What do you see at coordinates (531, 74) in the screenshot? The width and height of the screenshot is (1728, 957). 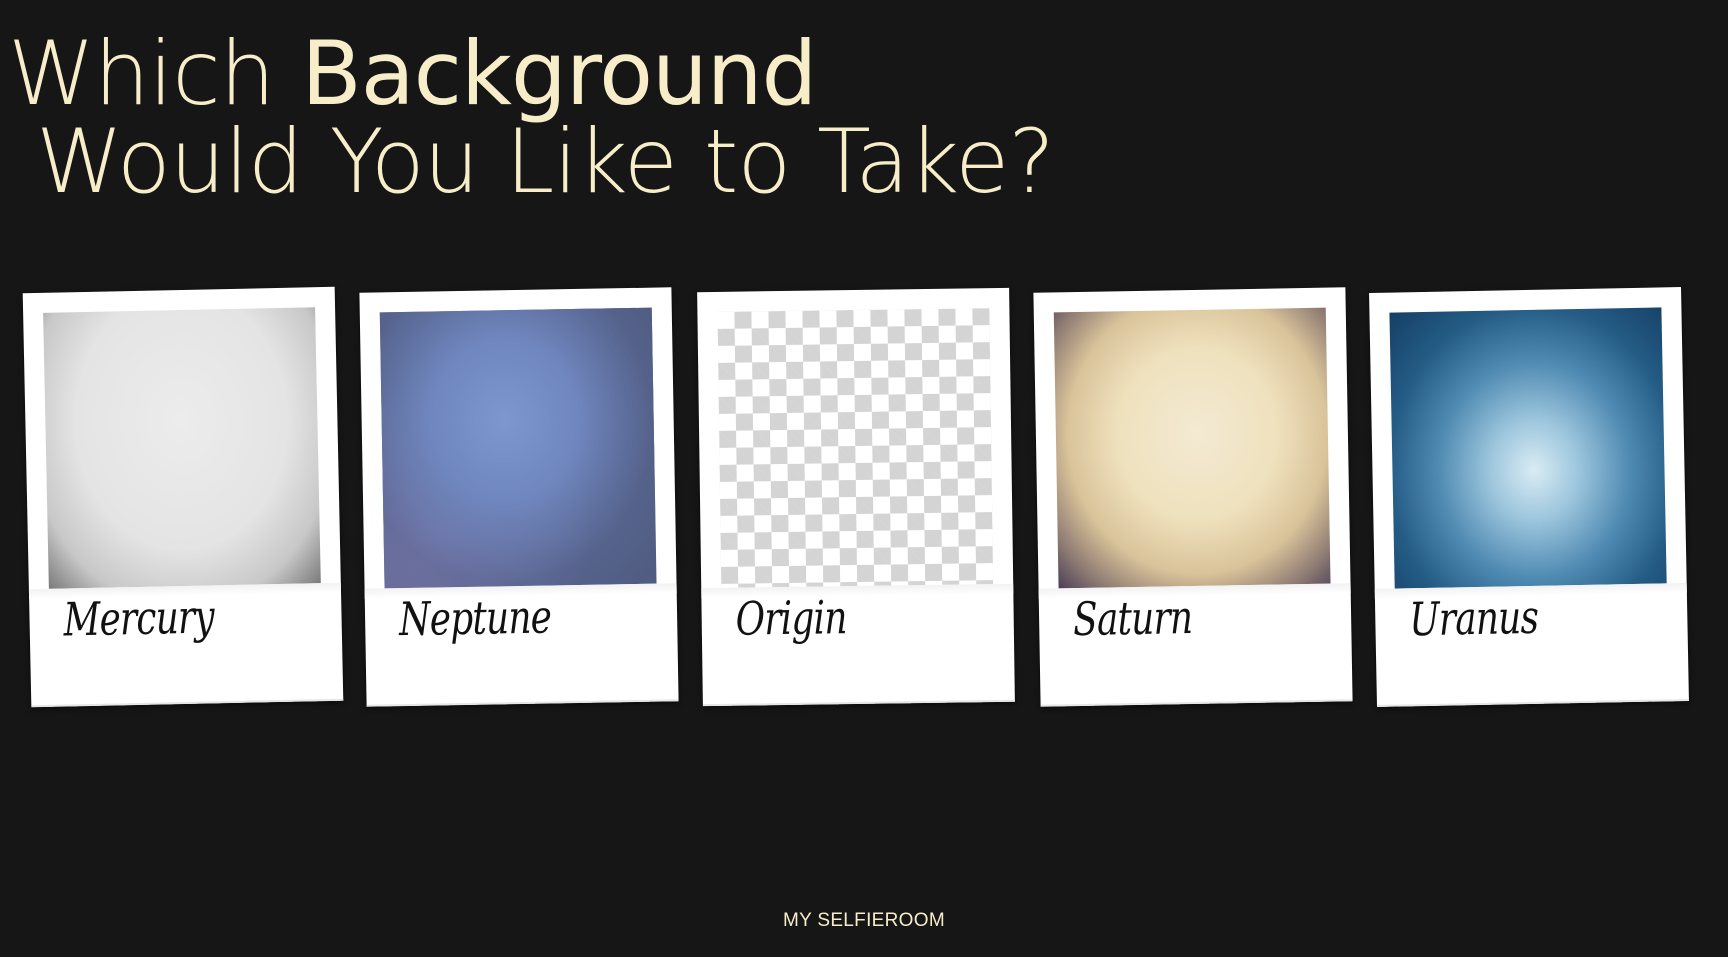 I see `title-line-1: Which Background` at bounding box center [531, 74].